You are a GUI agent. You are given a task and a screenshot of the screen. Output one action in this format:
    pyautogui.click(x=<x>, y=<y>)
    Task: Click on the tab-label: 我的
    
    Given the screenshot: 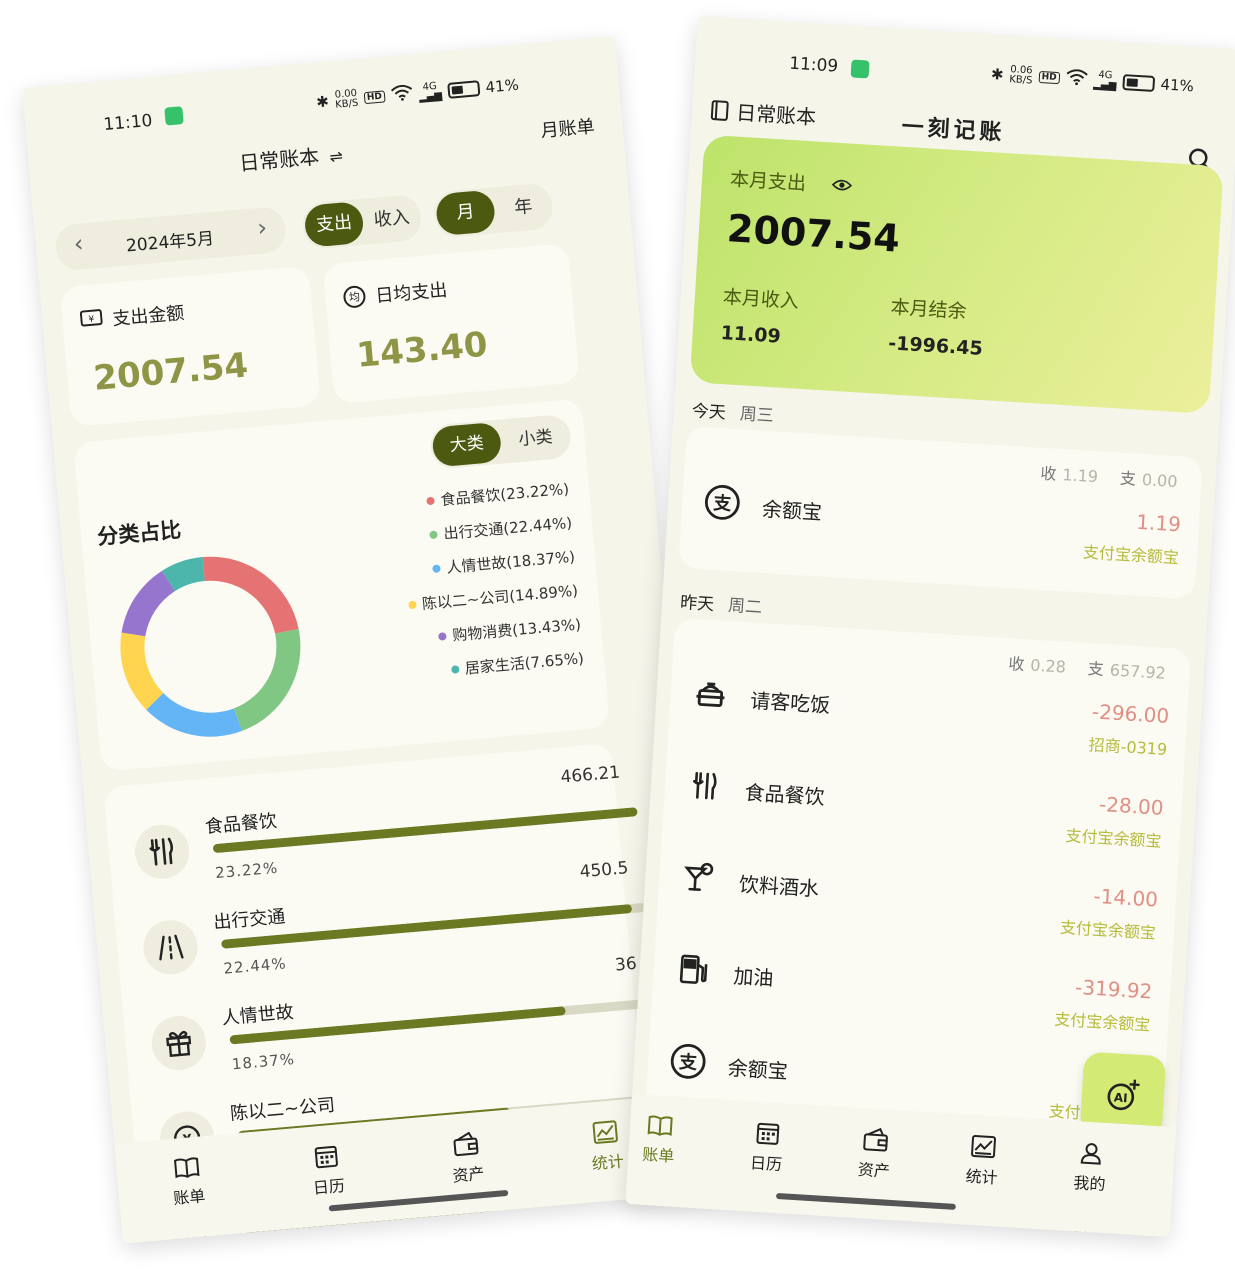 What is the action you would take?
    pyautogui.click(x=1089, y=1184)
    